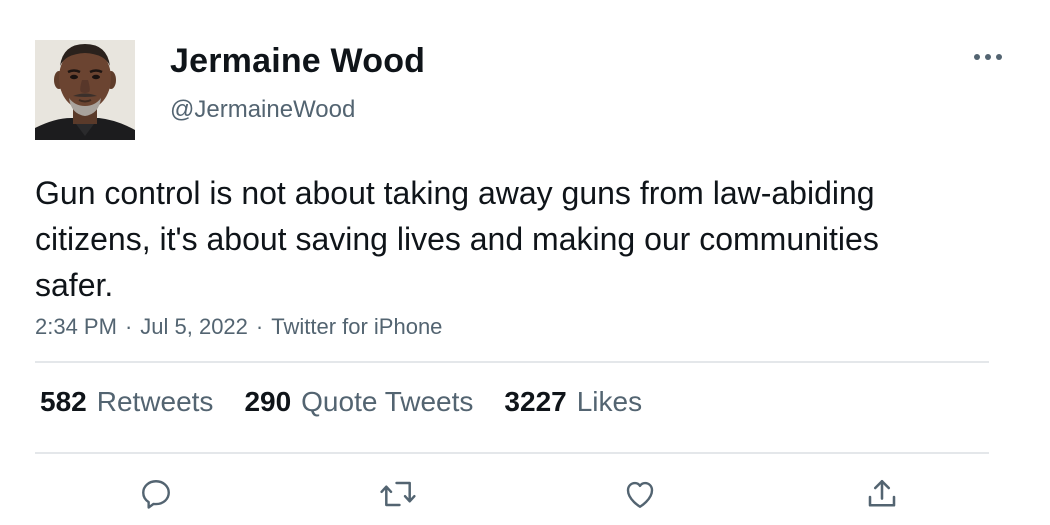  I want to click on quote-tweets-stat: 290 Quote Tweets, so click(358, 402).